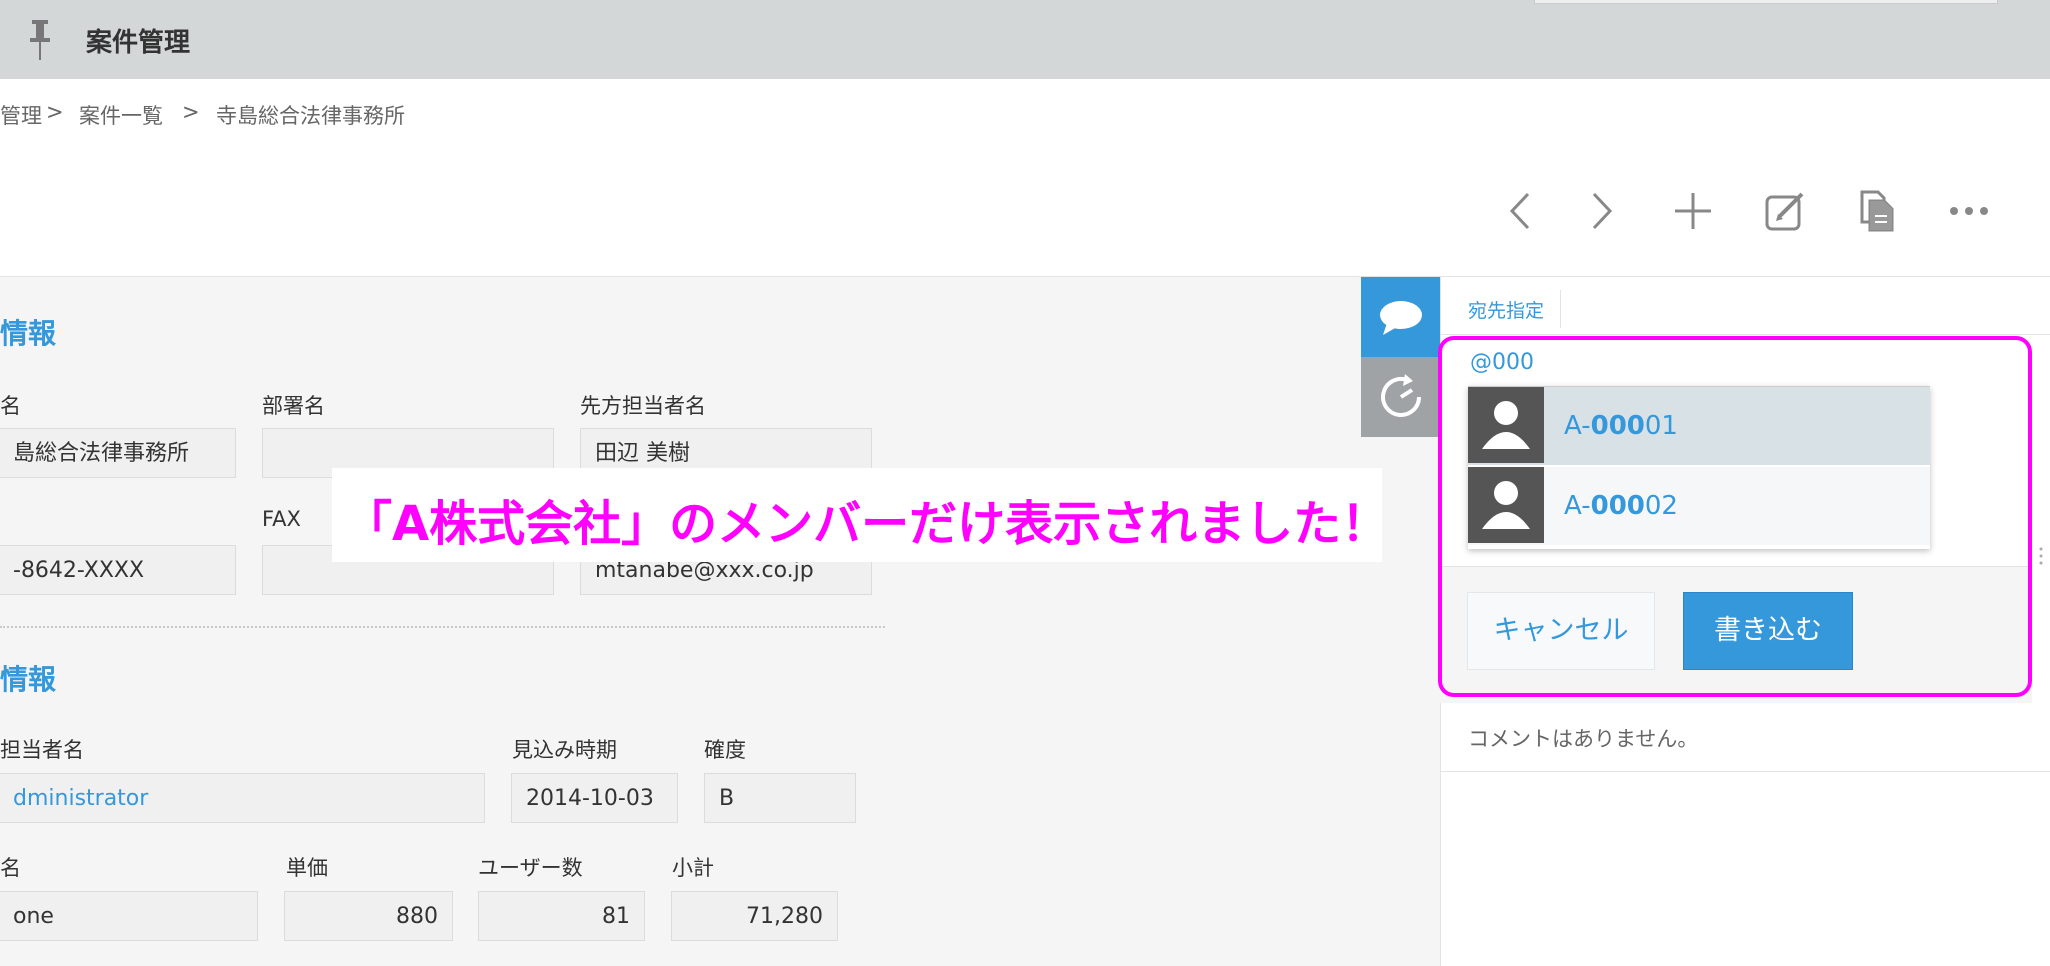  Describe the element at coordinates (1785, 211) in the screenshot. I see `pencil-square-icon` at that location.